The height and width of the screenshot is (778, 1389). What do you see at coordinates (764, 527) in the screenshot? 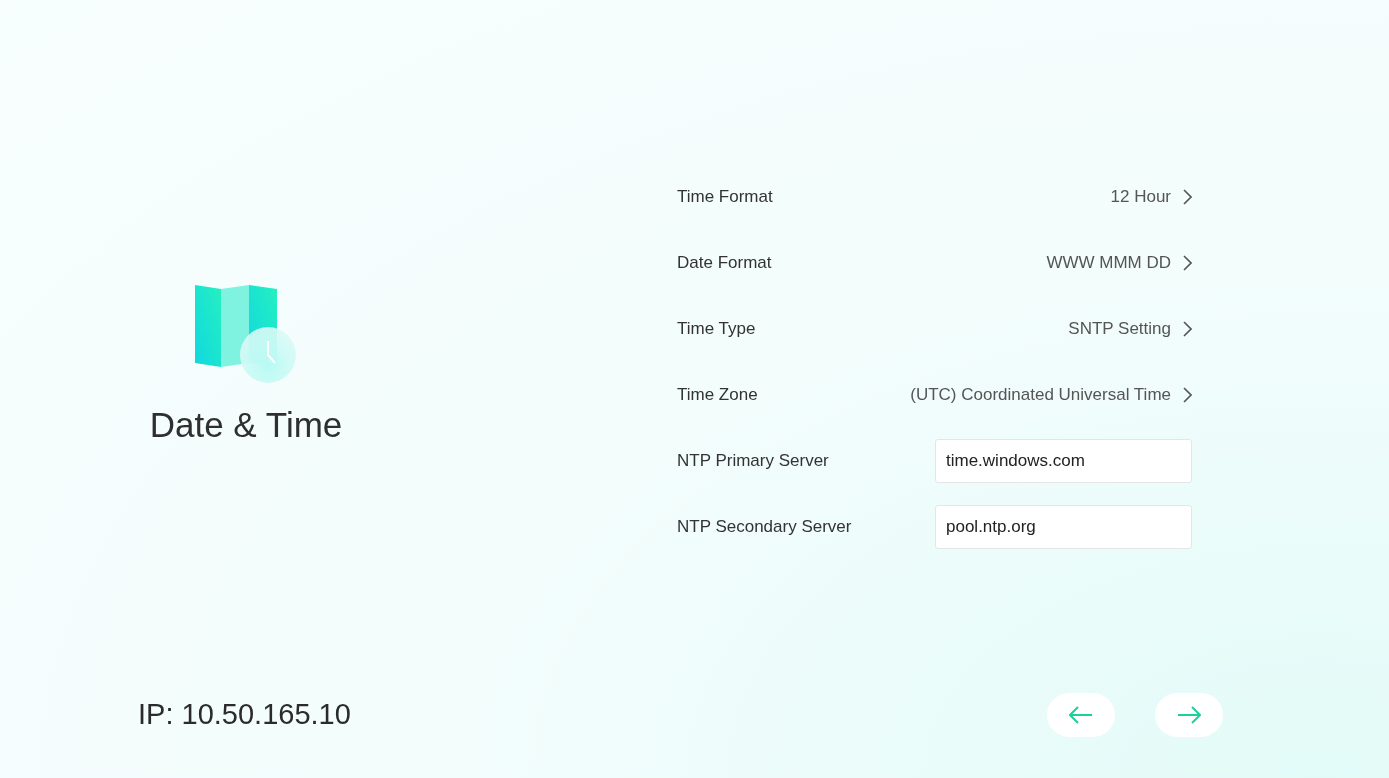
I see `setting-label: NTP Secondary Server` at bounding box center [764, 527].